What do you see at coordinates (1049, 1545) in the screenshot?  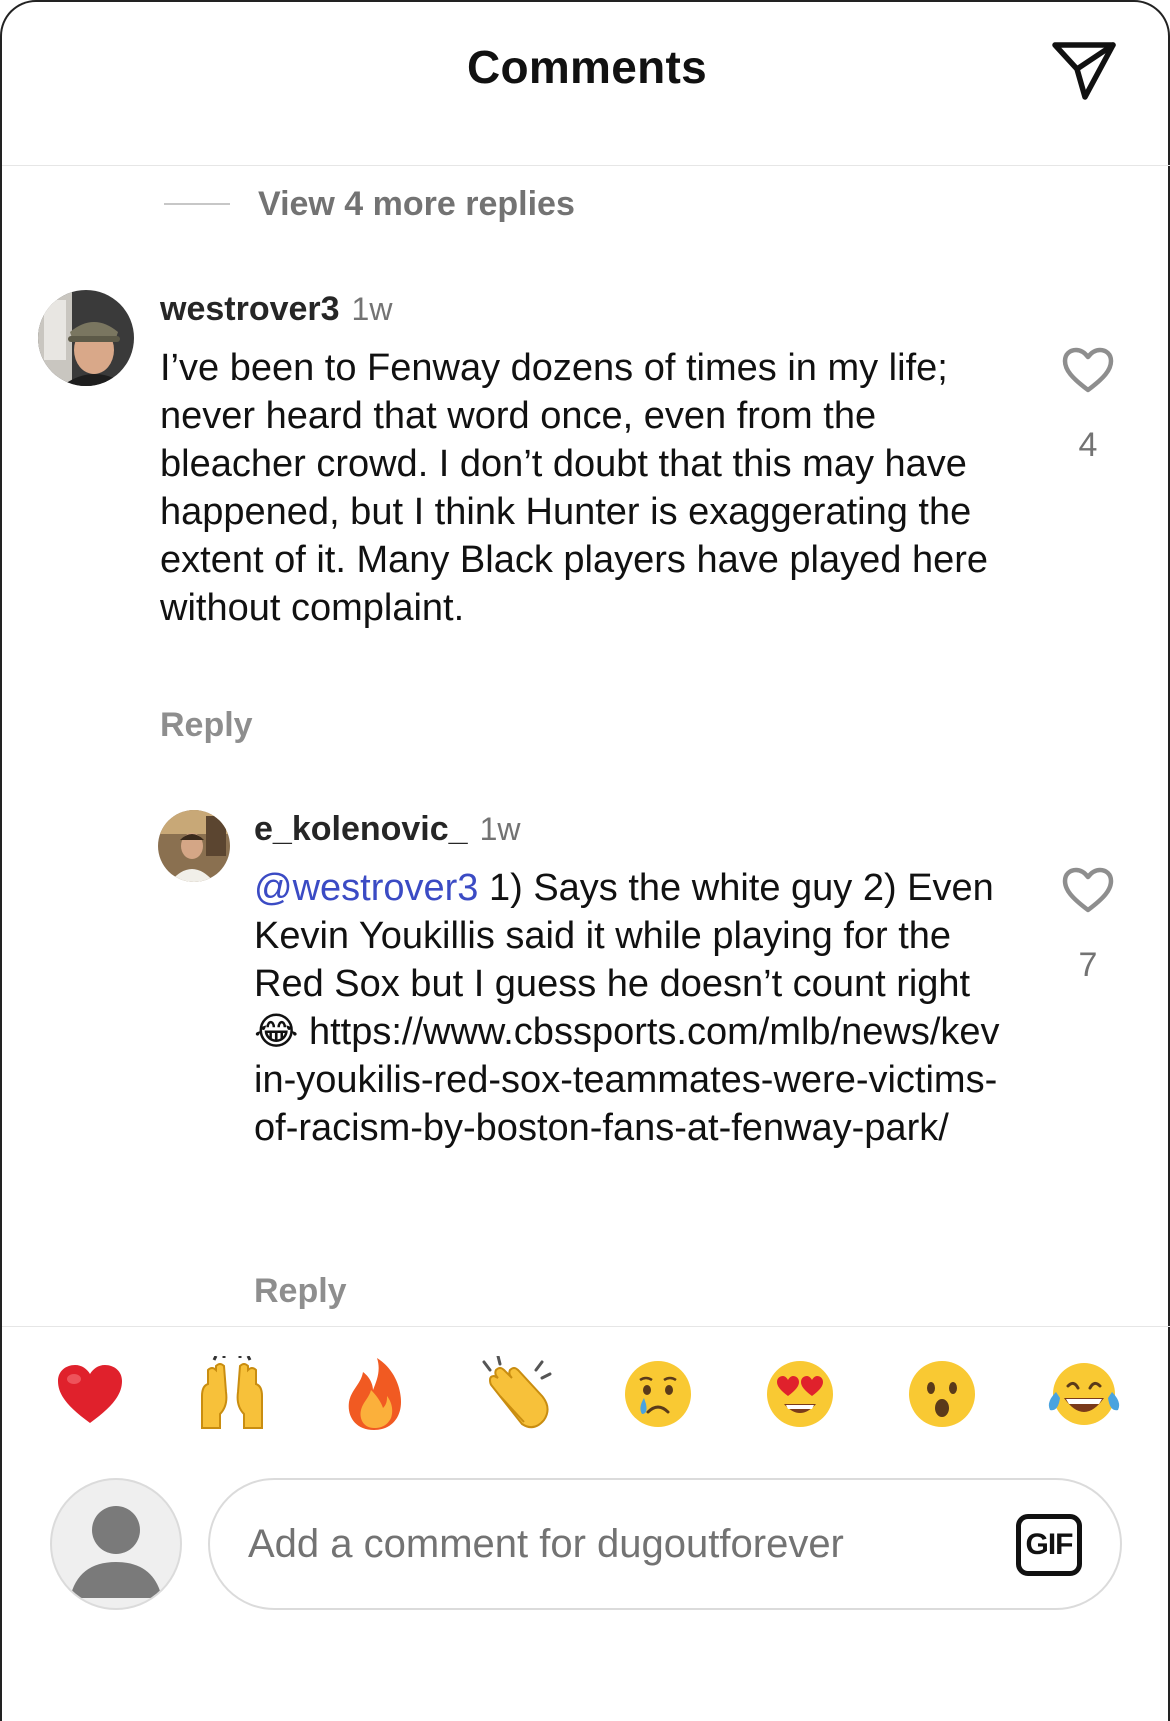 I see `gif-button: GIF` at bounding box center [1049, 1545].